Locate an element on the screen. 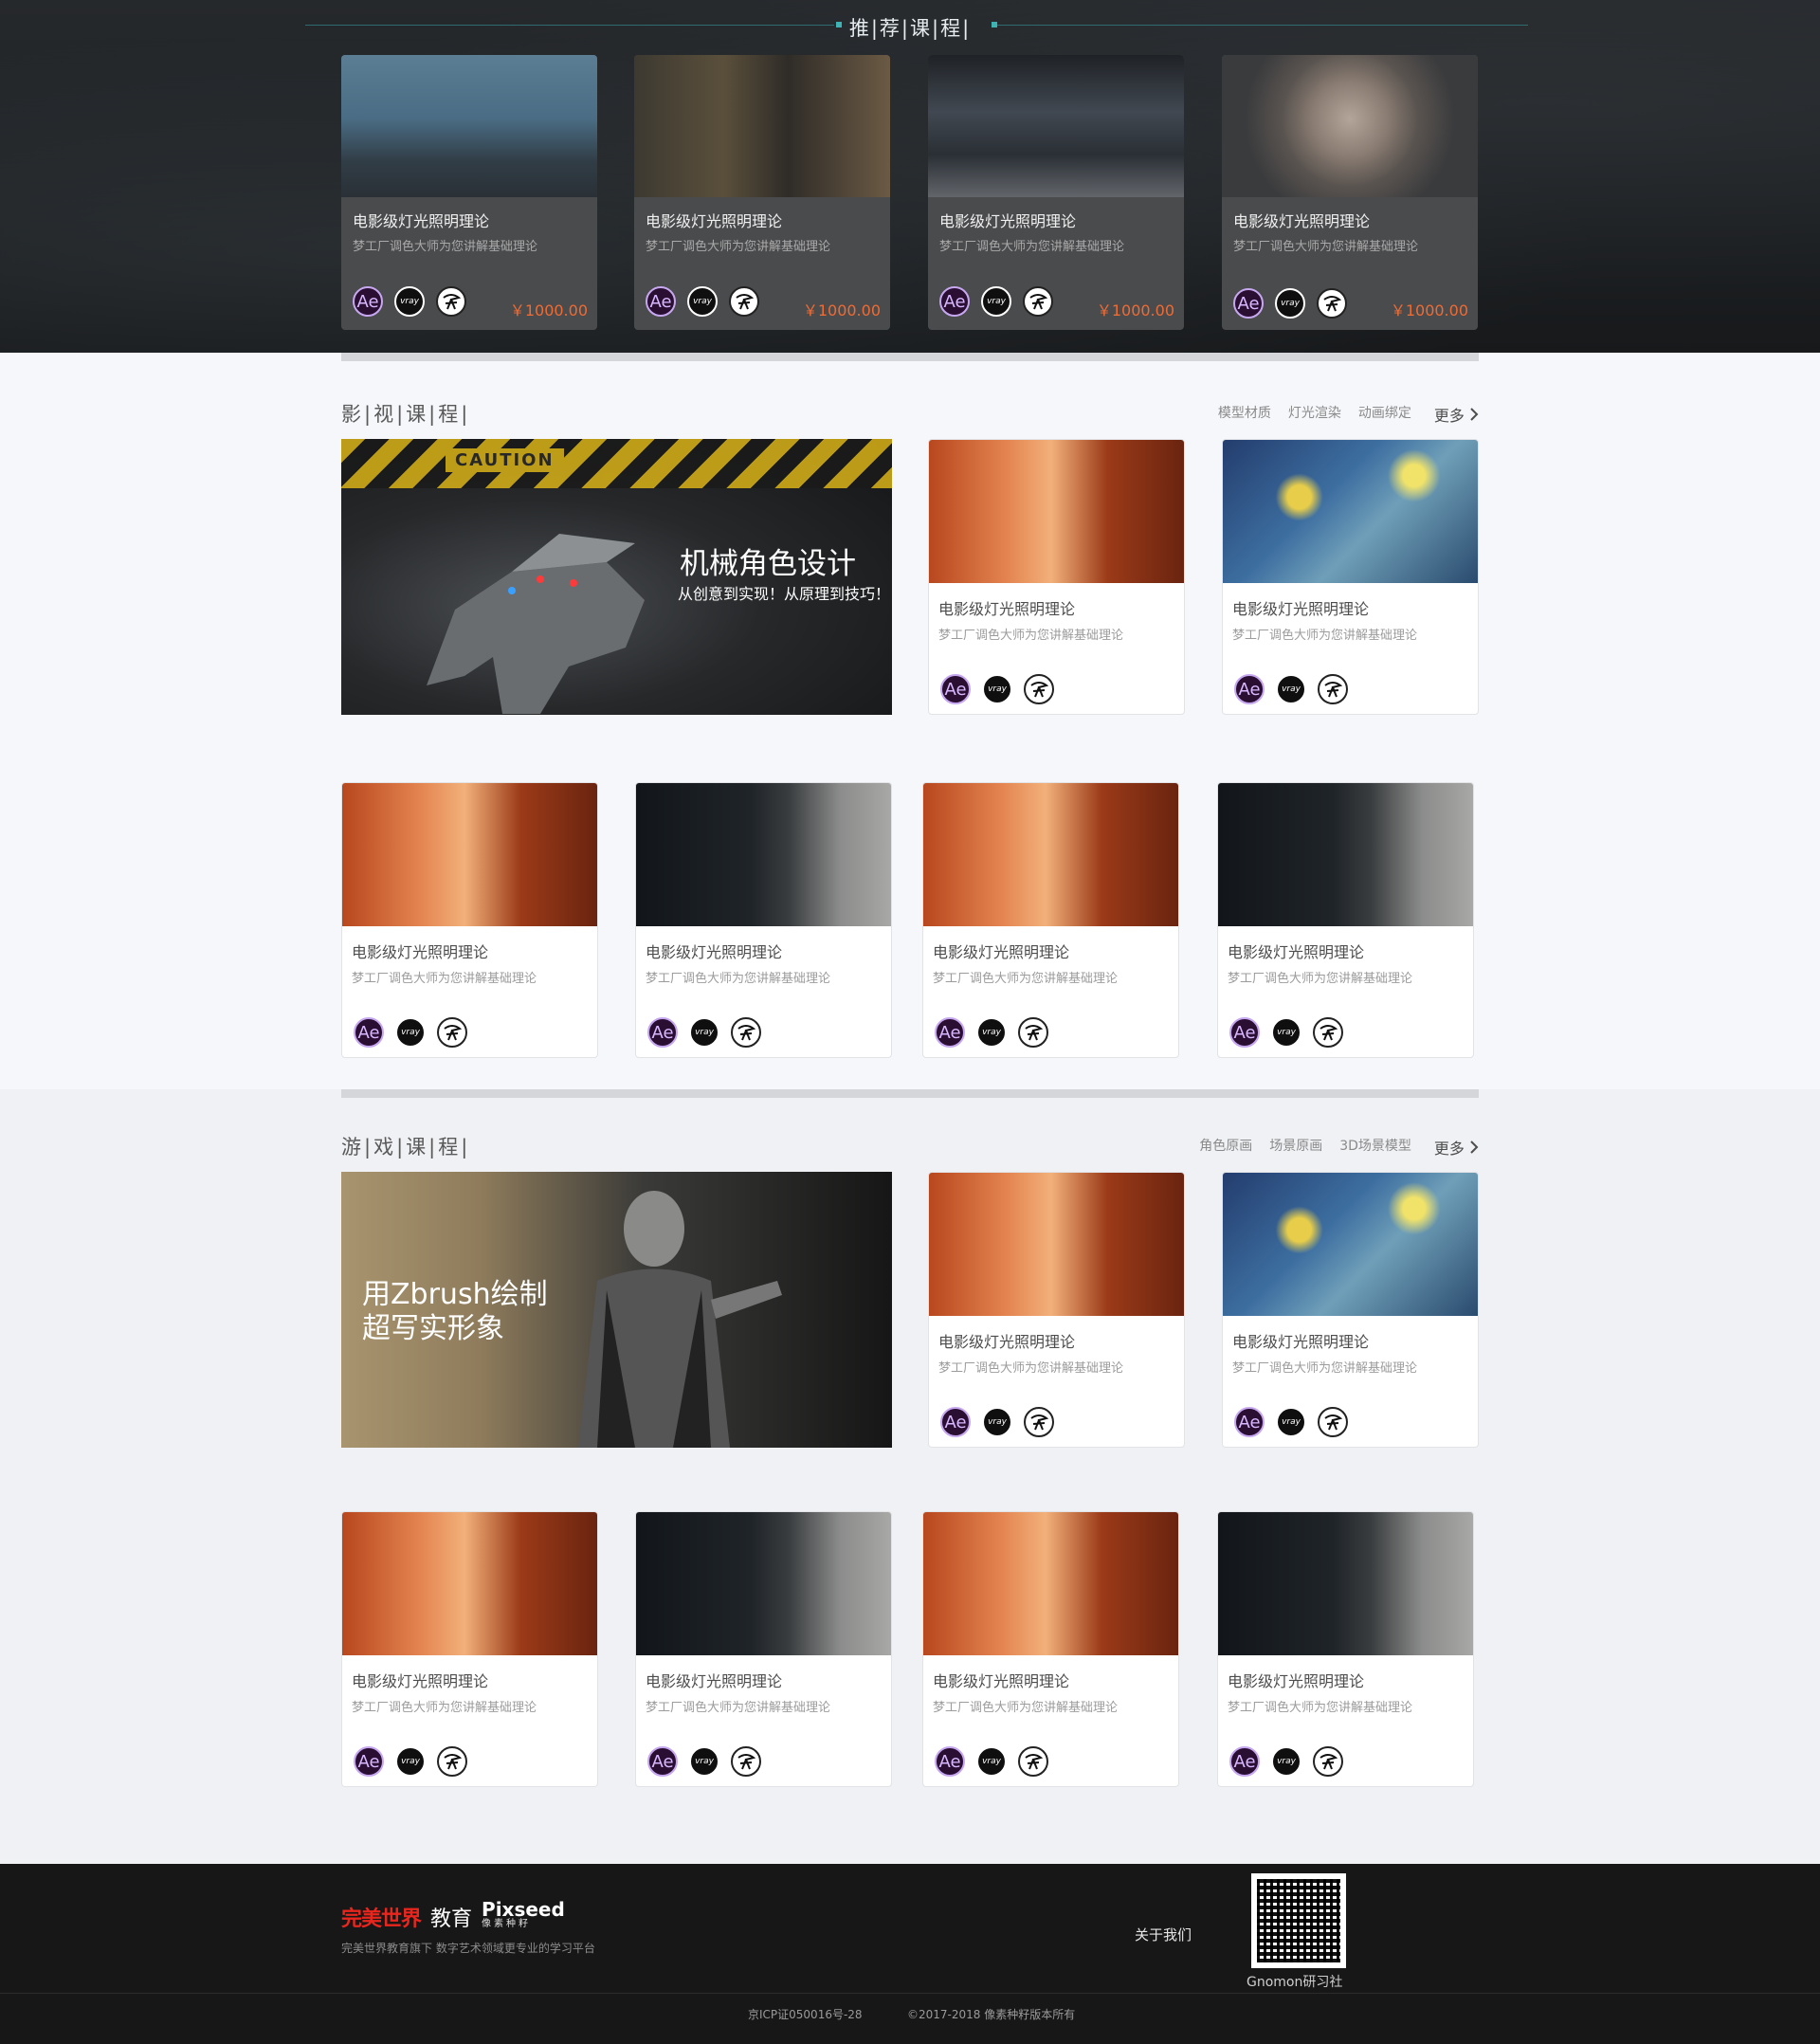  tab-character-art: 角色原画 is located at coordinates (1225, 1147).